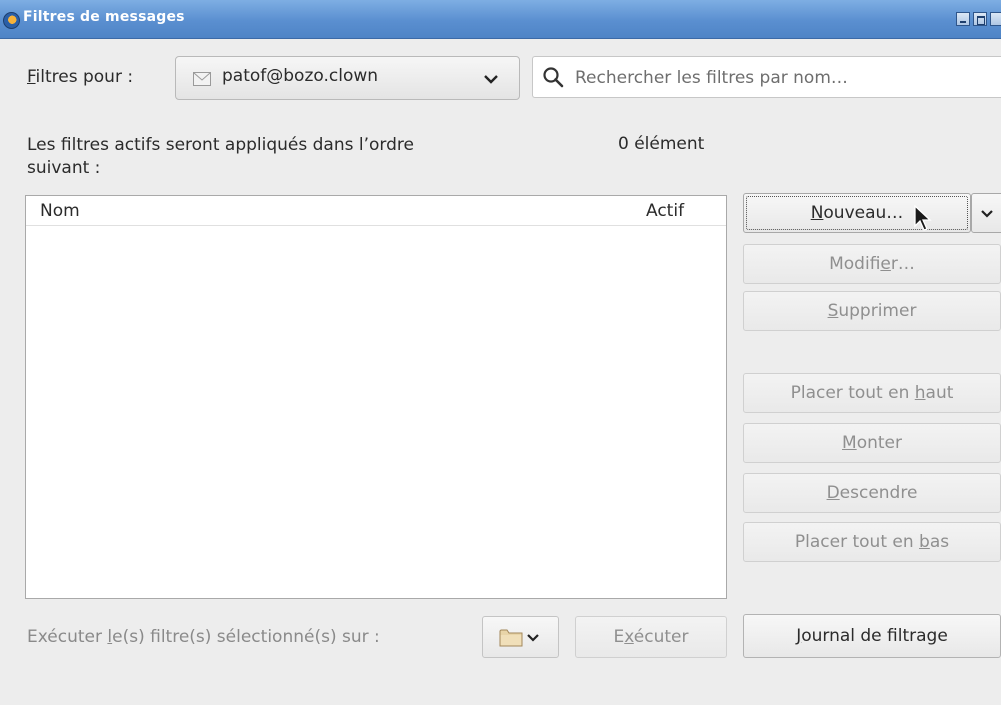 The image size is (1001, 705). Describe the element at coordinates (872, 636) in the screenshot. I see `filter-log-button: Journal de filtrage` at that location.